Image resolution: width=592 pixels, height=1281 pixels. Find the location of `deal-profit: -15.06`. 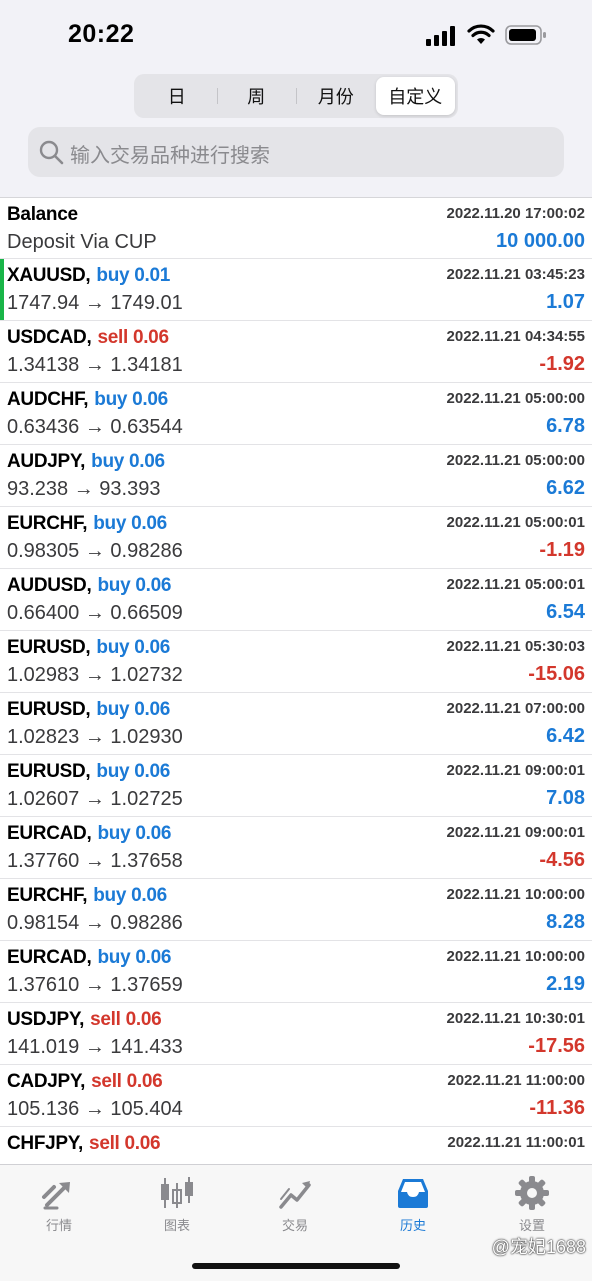

deal-profit: -15.06 is located at coordinates (556, 674).